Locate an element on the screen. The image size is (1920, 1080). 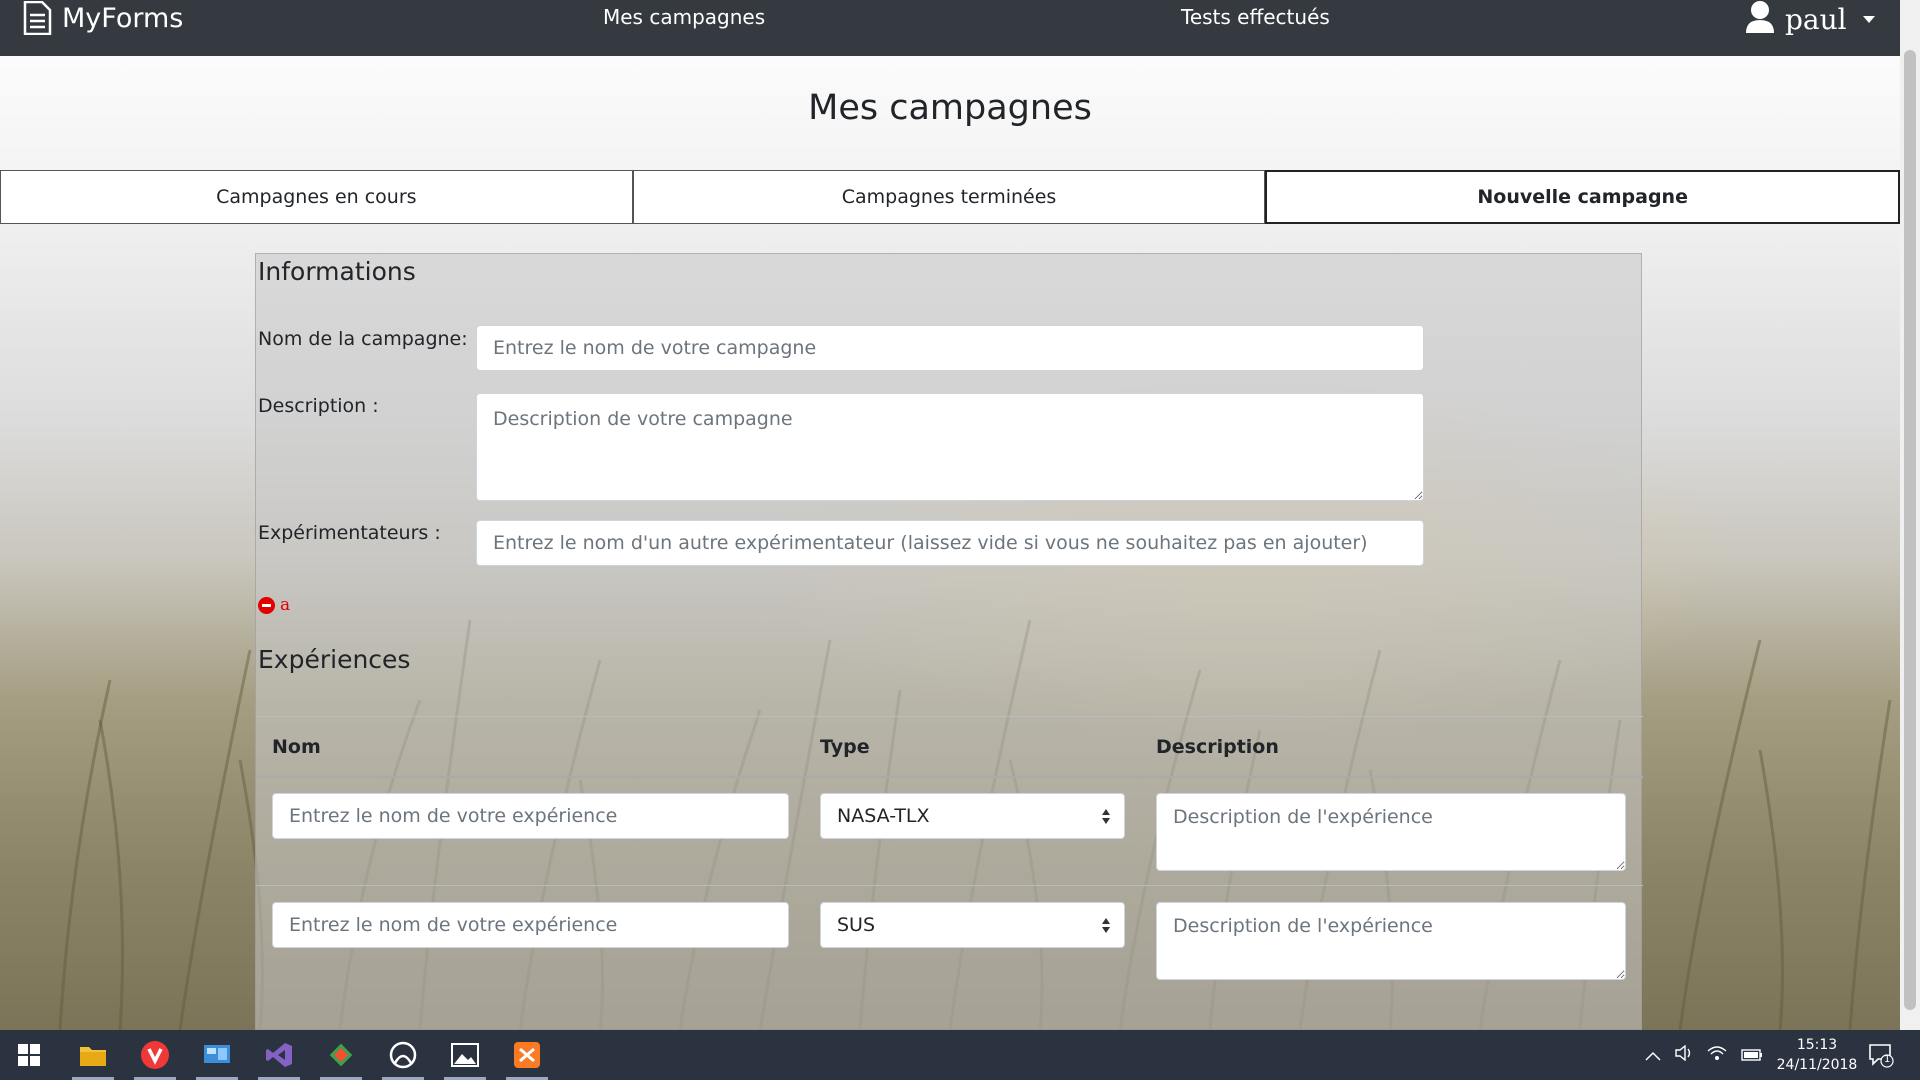
git-icon is located at coordinates (341, 1055).